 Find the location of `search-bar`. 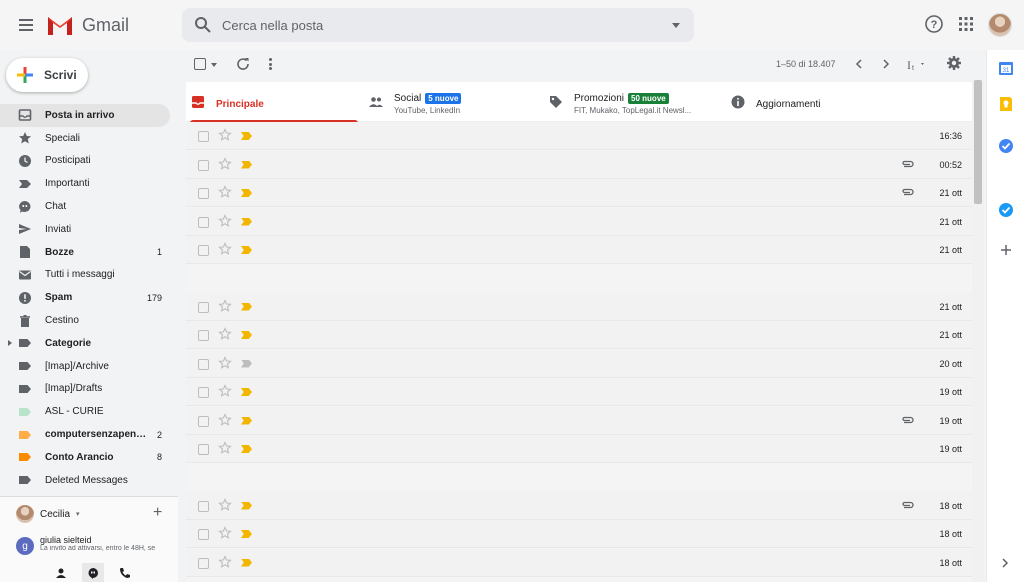

search-bar is located at coordinates (438, 25).